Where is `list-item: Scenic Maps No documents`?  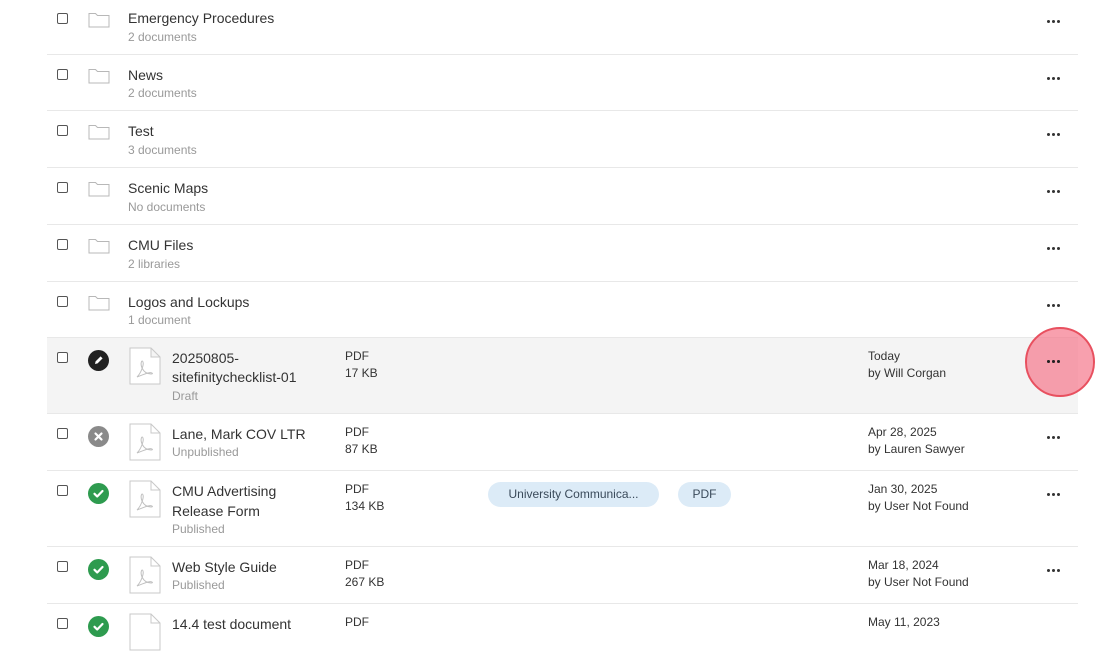
list-item: Scenic Maps No documents is located at coordinates (562, 196).